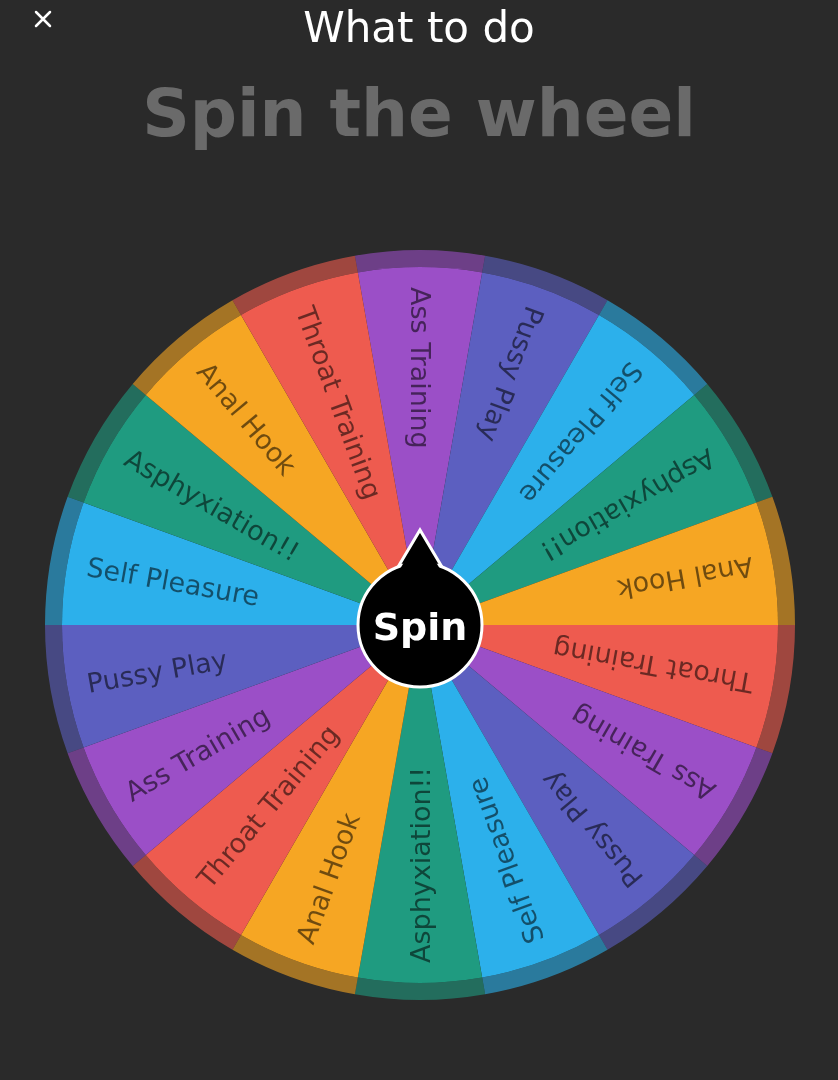 The image size is (838, 1080). What do you see at coordinates (327, 878) in the screenshot?
I see `segment-label: Anal Hook` at bounding box center [327, 878].